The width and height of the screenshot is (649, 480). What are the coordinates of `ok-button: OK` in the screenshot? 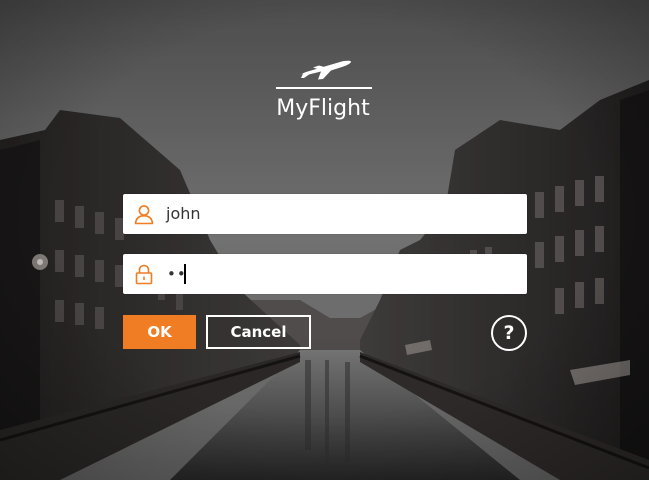 It's located at (159, 332).